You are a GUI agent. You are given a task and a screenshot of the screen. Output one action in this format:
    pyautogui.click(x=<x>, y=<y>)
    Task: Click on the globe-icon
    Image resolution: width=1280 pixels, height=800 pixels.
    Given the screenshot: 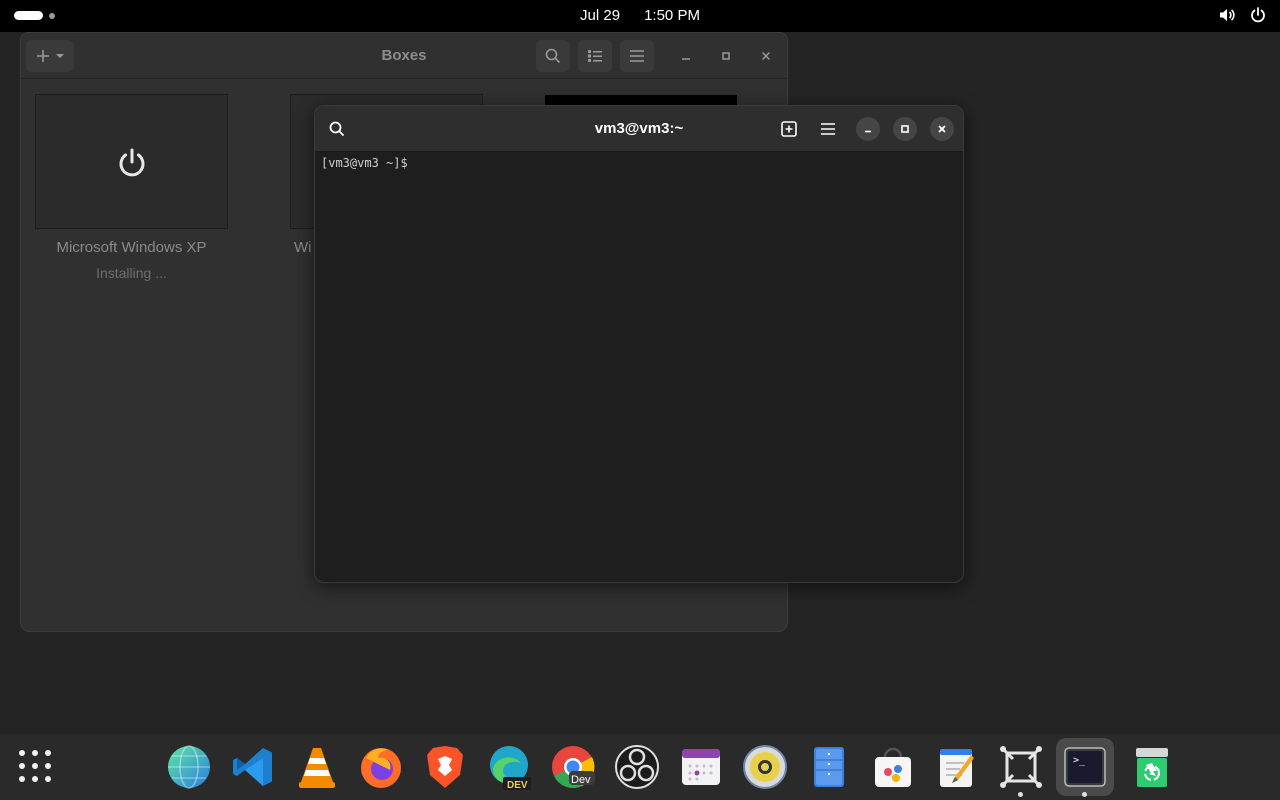 What is the action you would take?
    pyautogui.click(x=189, y=767)
    